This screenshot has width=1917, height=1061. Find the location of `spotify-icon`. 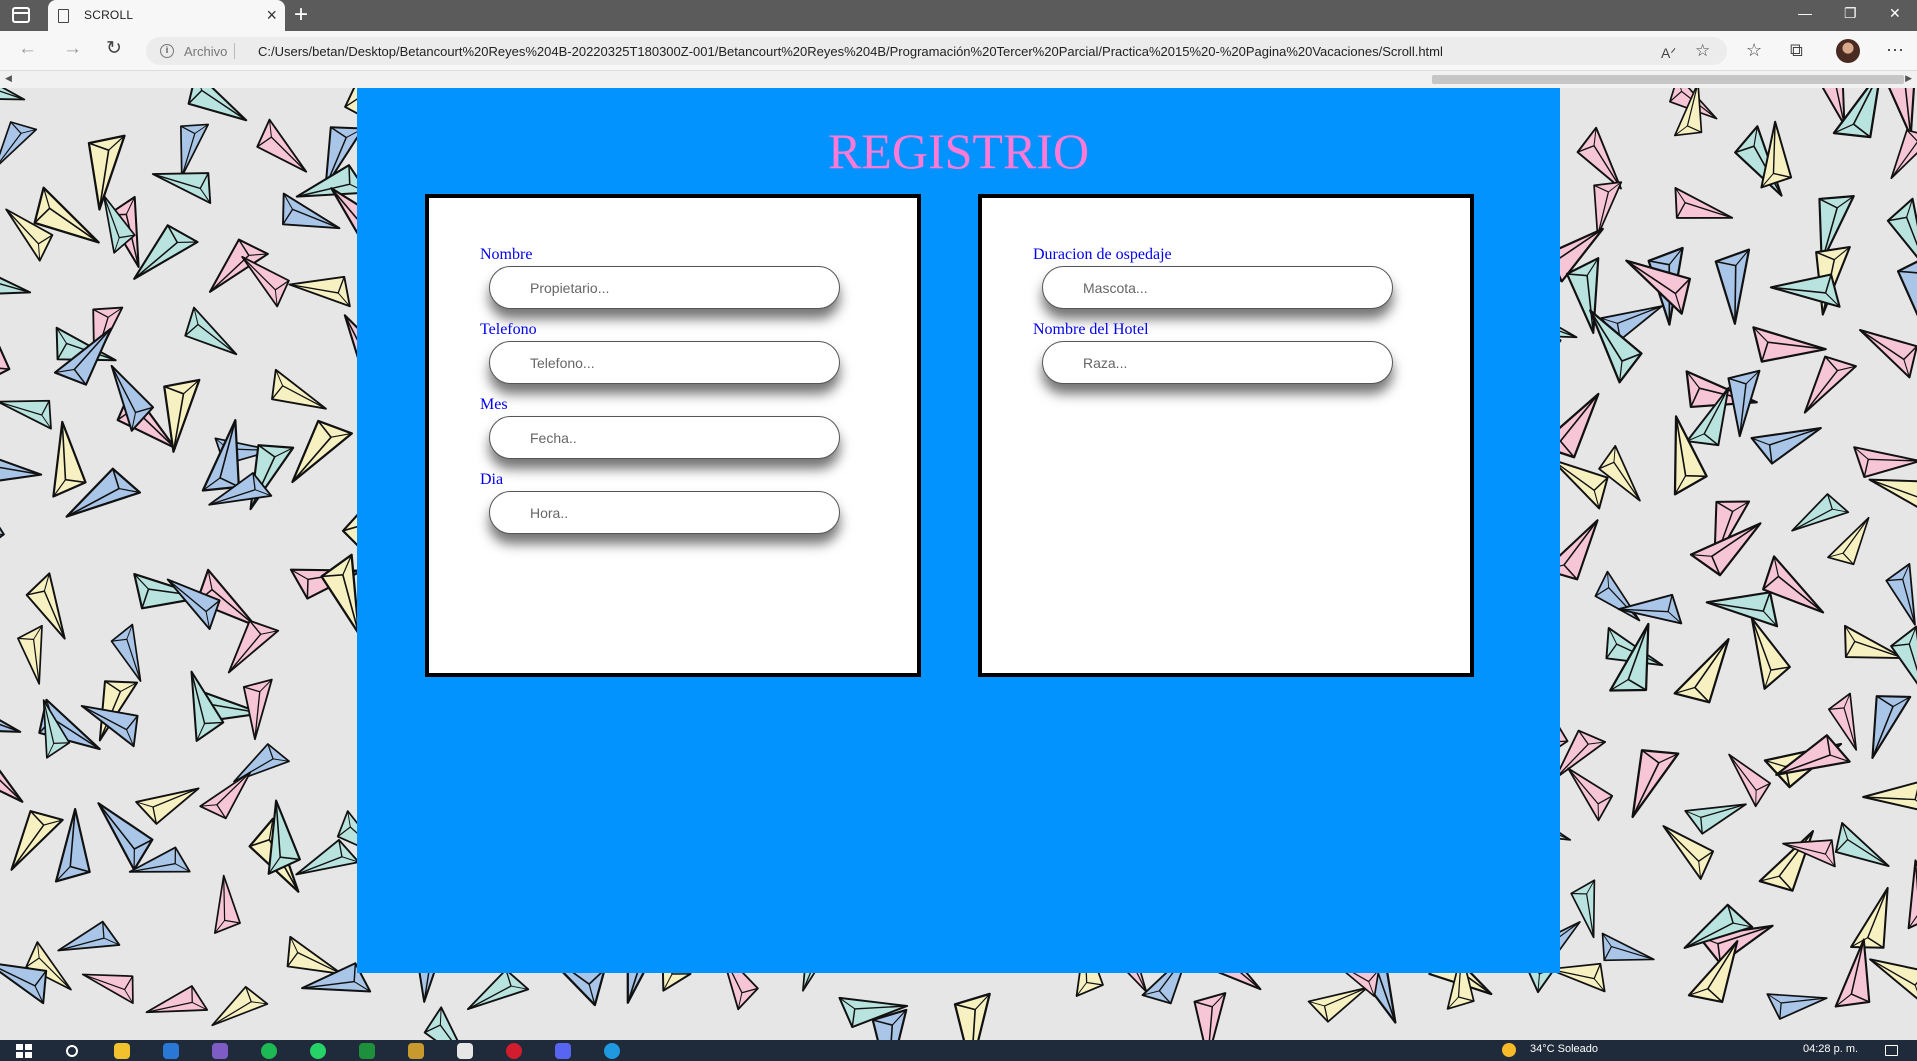

spotify-icon is located at coordinates (269, 1051).